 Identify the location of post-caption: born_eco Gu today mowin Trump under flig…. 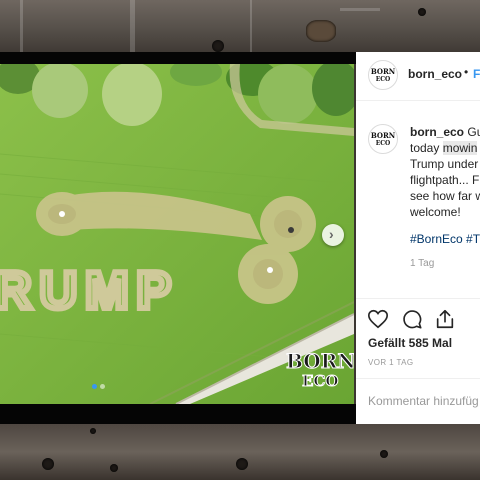
(445, 172).